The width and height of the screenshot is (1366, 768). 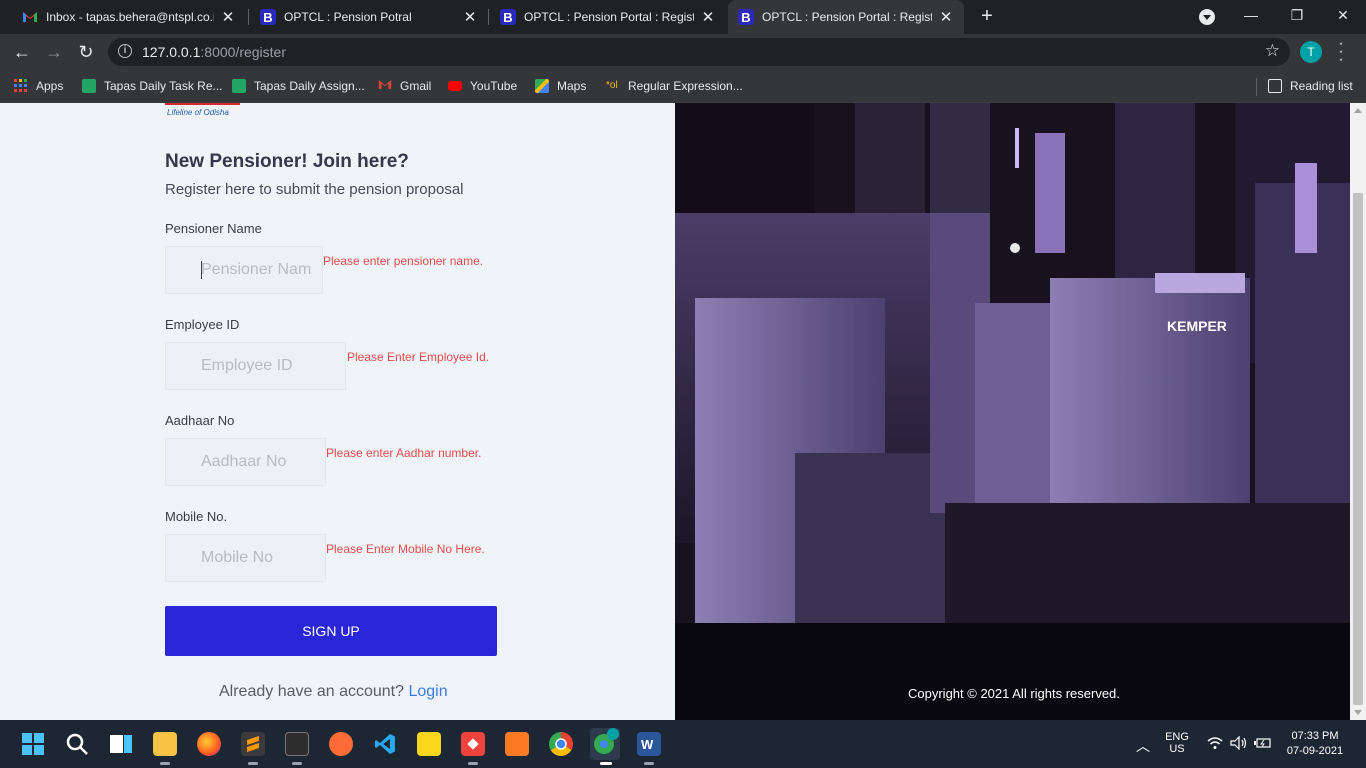 What do you see at coordinates (683, 744) in the screenshot?
I see `windows-taskbar: W ︿ ENG US 07:33 PM 07-09-2021` at bounding box center [683, 744].